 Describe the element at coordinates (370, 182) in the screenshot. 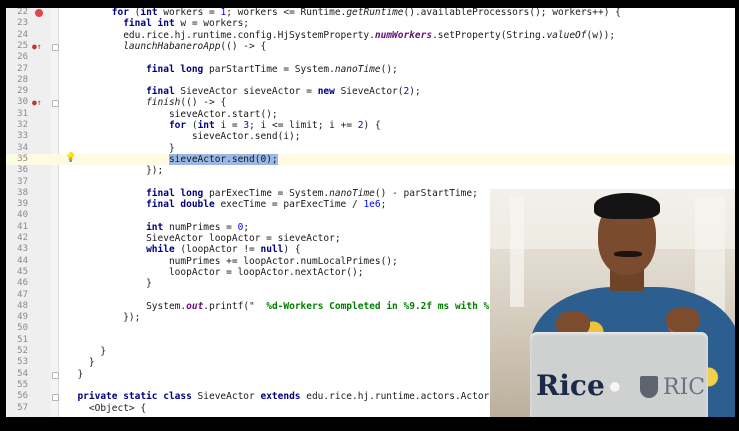

I see `code-line: 37` at that location.